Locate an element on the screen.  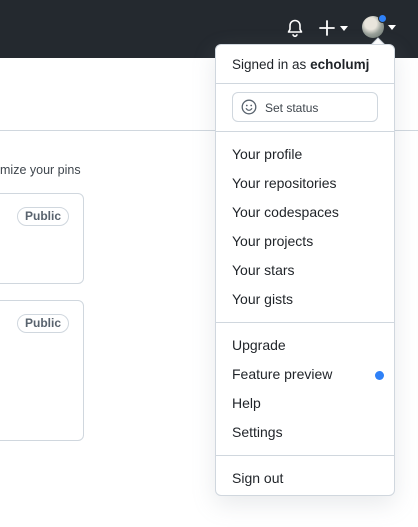
signed-in-as-label: Signed in as echolumj is located at coordinates (300, 64).